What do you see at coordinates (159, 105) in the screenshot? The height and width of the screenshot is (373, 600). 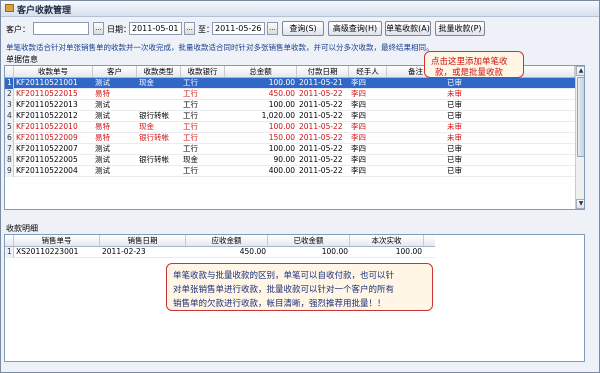 I see `cell-receipt-type` at bounding box center [159, 105].